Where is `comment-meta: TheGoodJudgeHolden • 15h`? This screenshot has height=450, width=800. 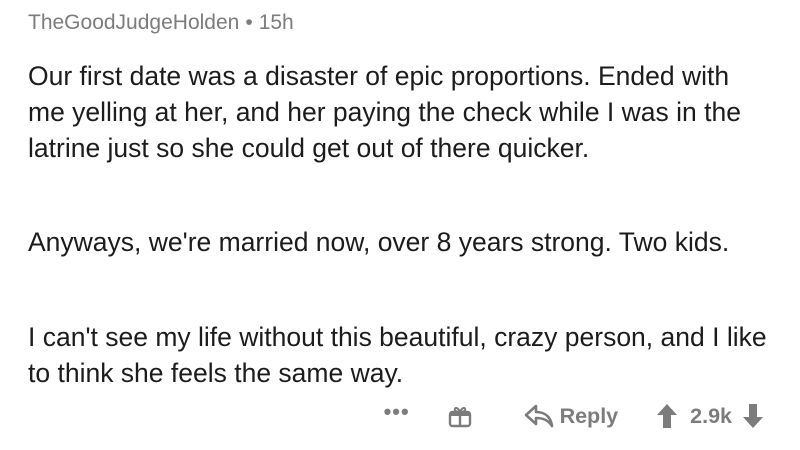 comment-meta: TheGoodJudgeHolden • 15h is located at coordinates (161, 23).